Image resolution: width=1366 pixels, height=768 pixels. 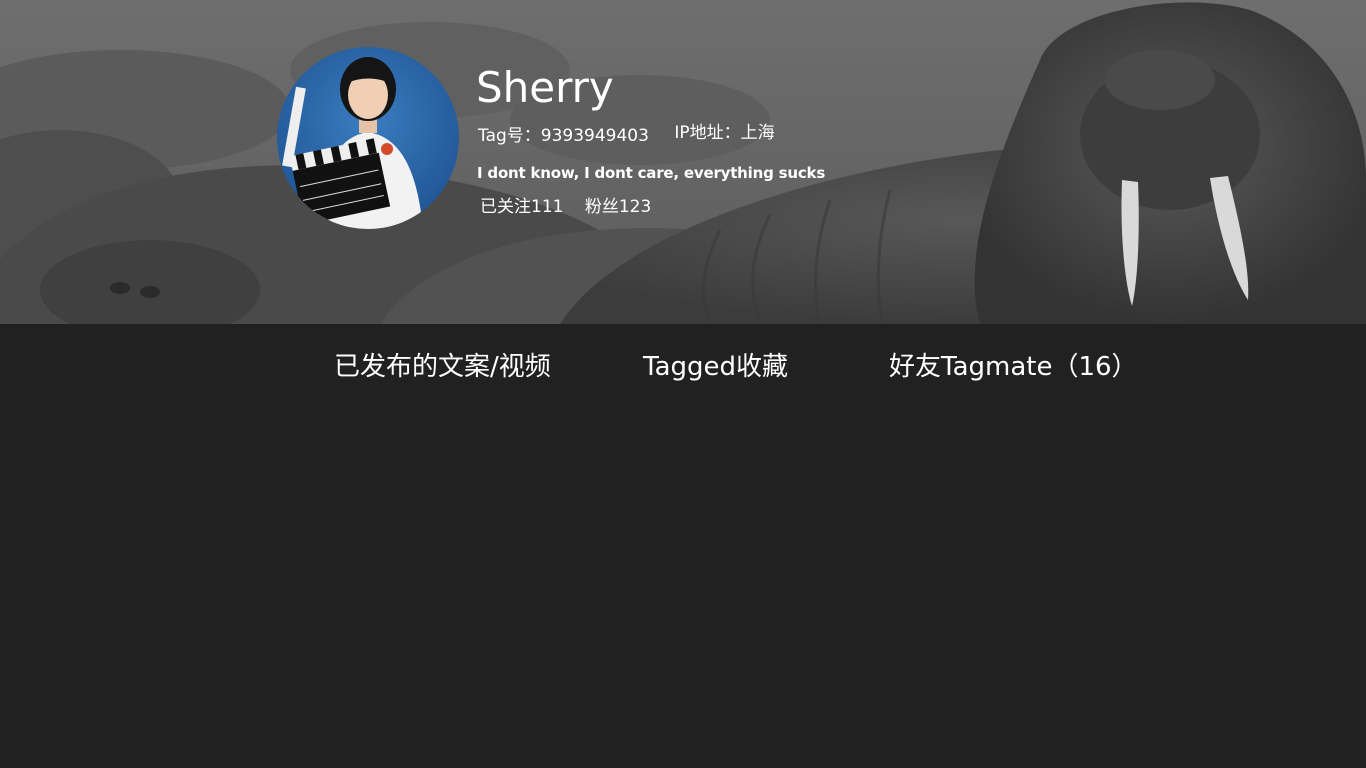 I want to click on avatar-photo, so click(x=368, y=138).